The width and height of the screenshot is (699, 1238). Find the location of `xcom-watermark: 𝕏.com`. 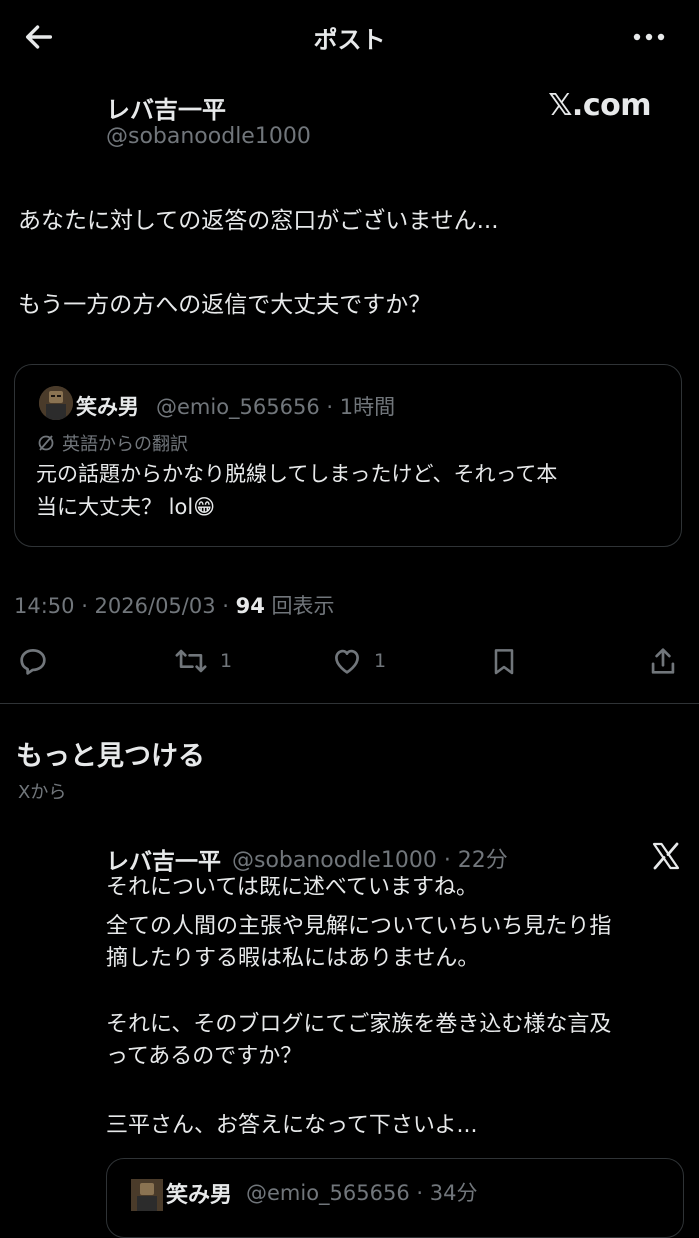

xcom-watermark: 𝕏.com is located at coordinates (599, 105).